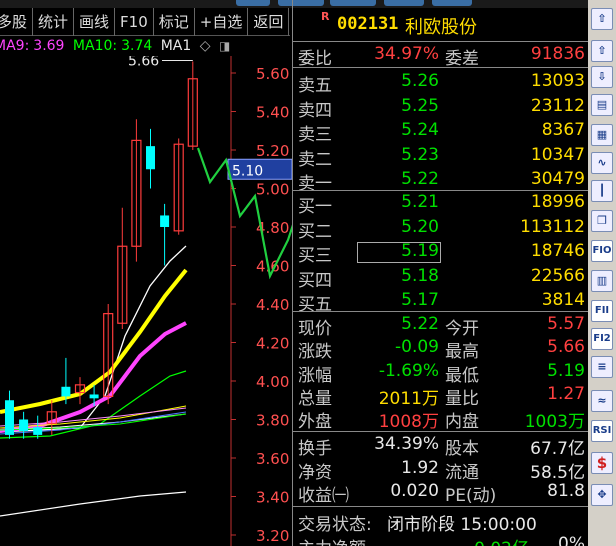 This screenshot has height=546, width=616. What do you see at coordinates (49, 46) in the screenshot?
I see `ma9-value: 3.69` at bounding box center [49, 46].